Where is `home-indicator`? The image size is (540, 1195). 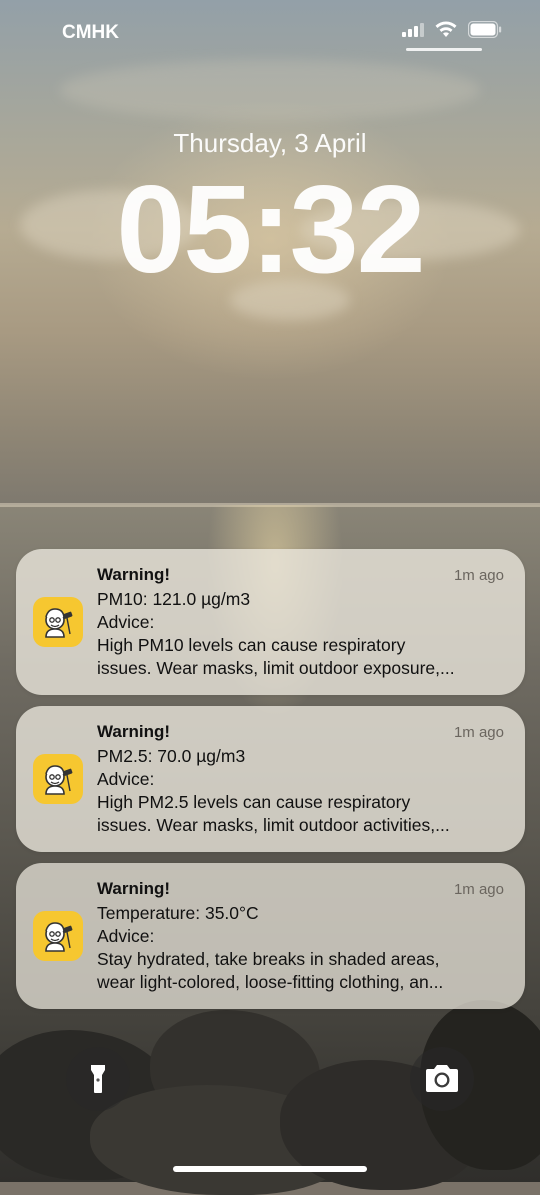
home-indicator is located at coordinates (270, 1169).